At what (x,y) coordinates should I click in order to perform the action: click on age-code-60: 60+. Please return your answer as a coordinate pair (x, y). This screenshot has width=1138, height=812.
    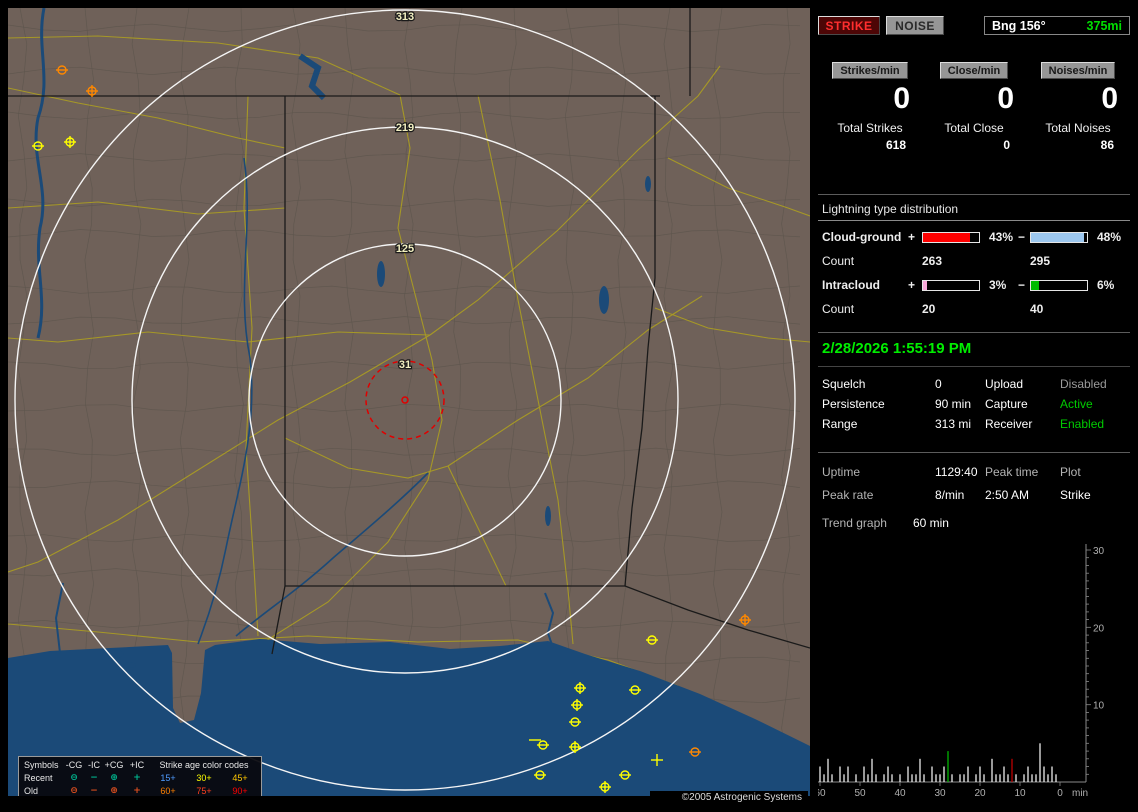
    Looking at the image, I should click on (168, 791).